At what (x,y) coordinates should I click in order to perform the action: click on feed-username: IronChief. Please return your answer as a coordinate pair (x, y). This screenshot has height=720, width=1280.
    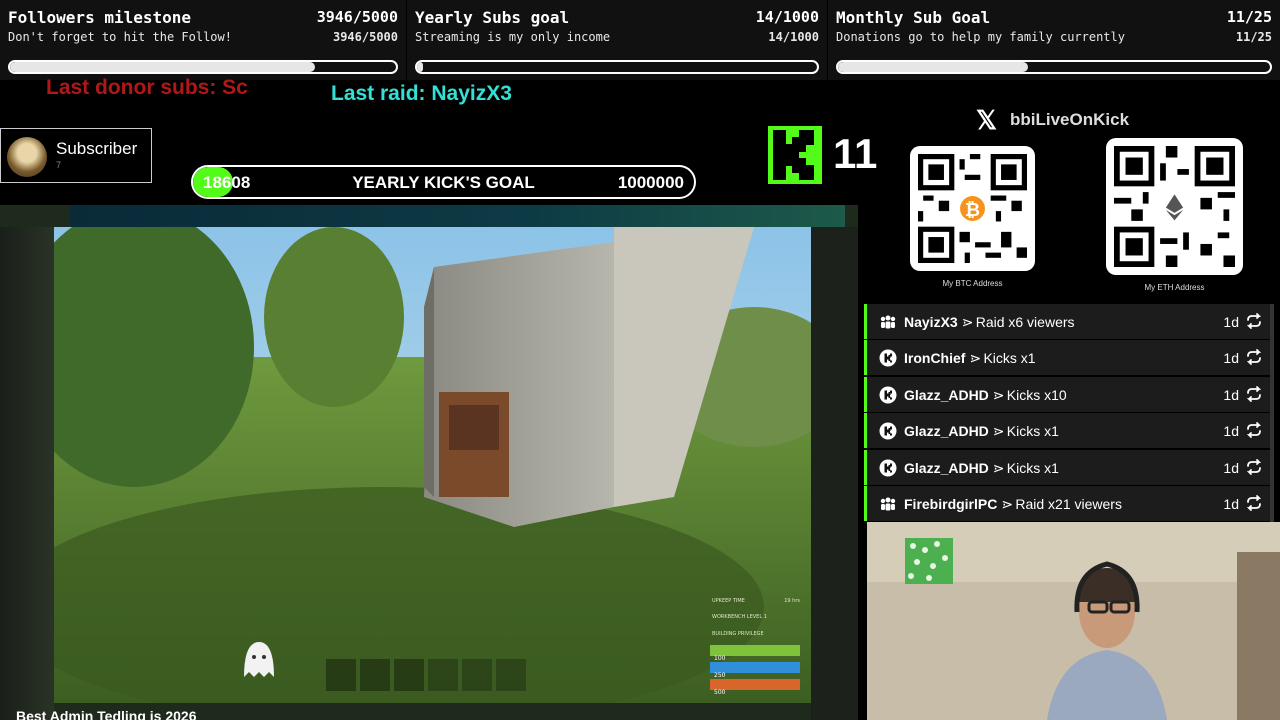
    Looking at the image, I should click on (935, 358).